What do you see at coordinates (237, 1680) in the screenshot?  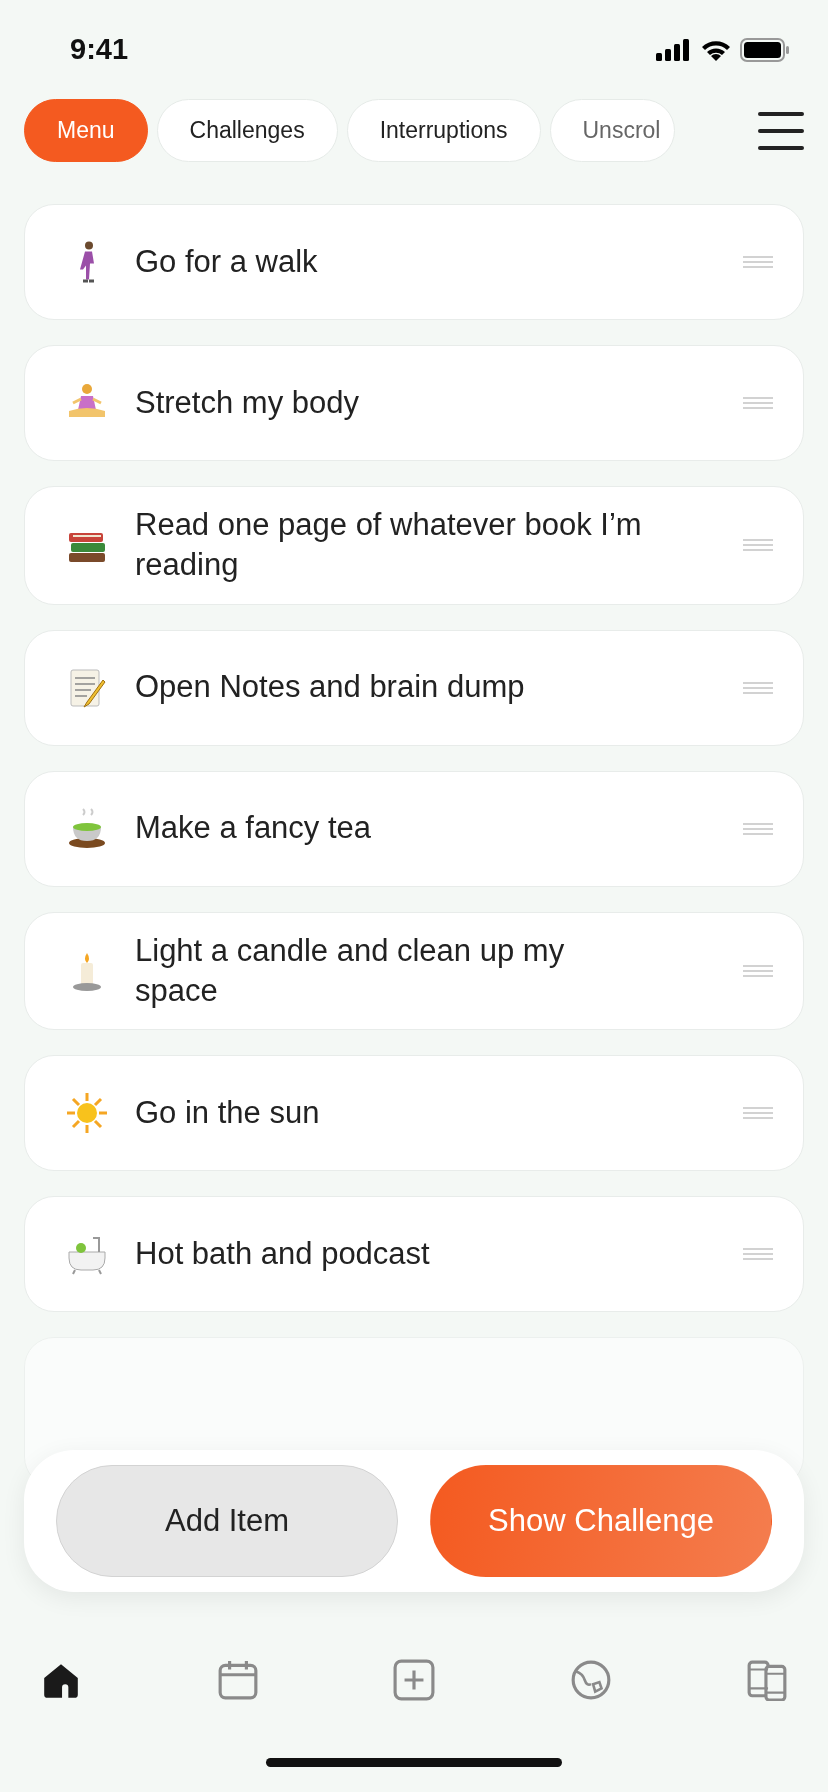 I see `calendar-icon` at bounding box center [237, 1680].